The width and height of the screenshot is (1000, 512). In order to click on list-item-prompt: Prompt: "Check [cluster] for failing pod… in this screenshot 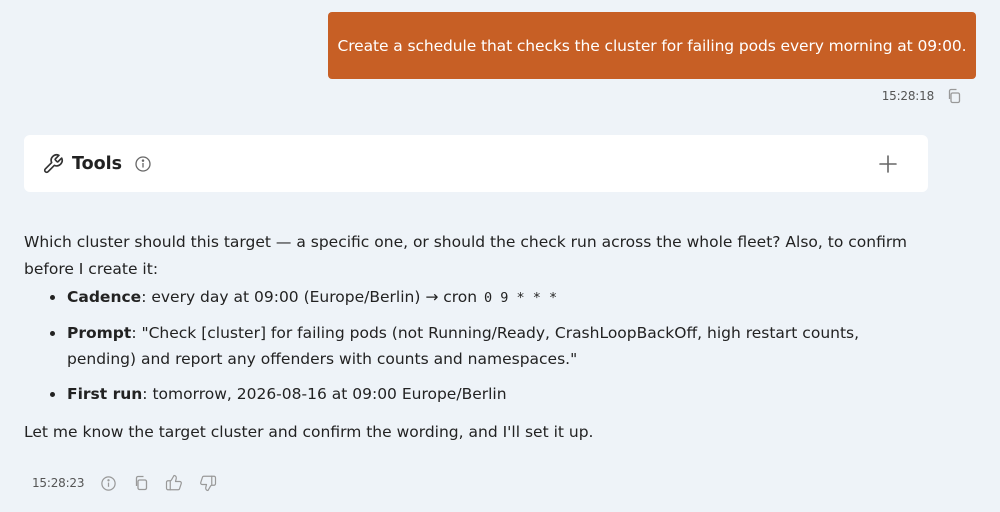, I will do `click(487, 346)`.